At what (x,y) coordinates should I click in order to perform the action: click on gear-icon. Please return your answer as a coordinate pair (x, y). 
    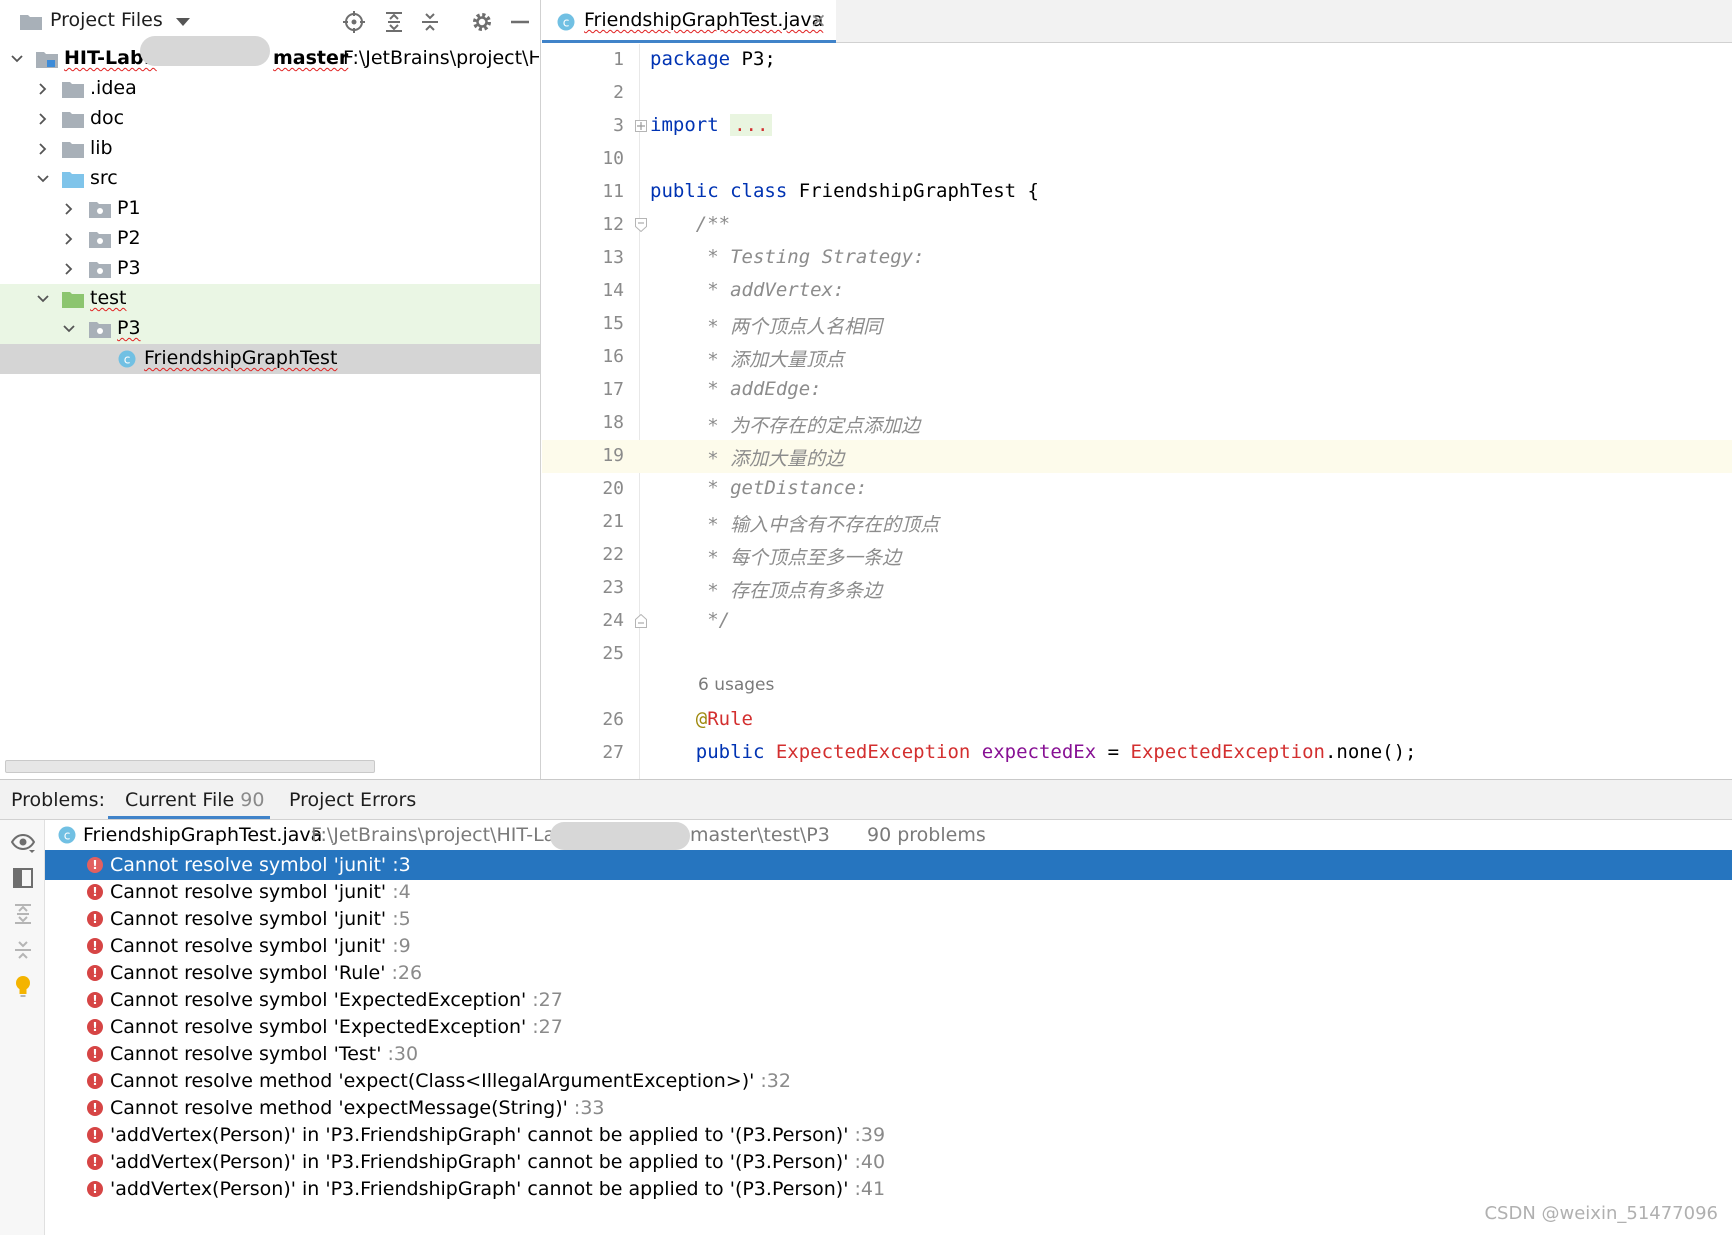
    Looking at the image, I should click on (482, 22).